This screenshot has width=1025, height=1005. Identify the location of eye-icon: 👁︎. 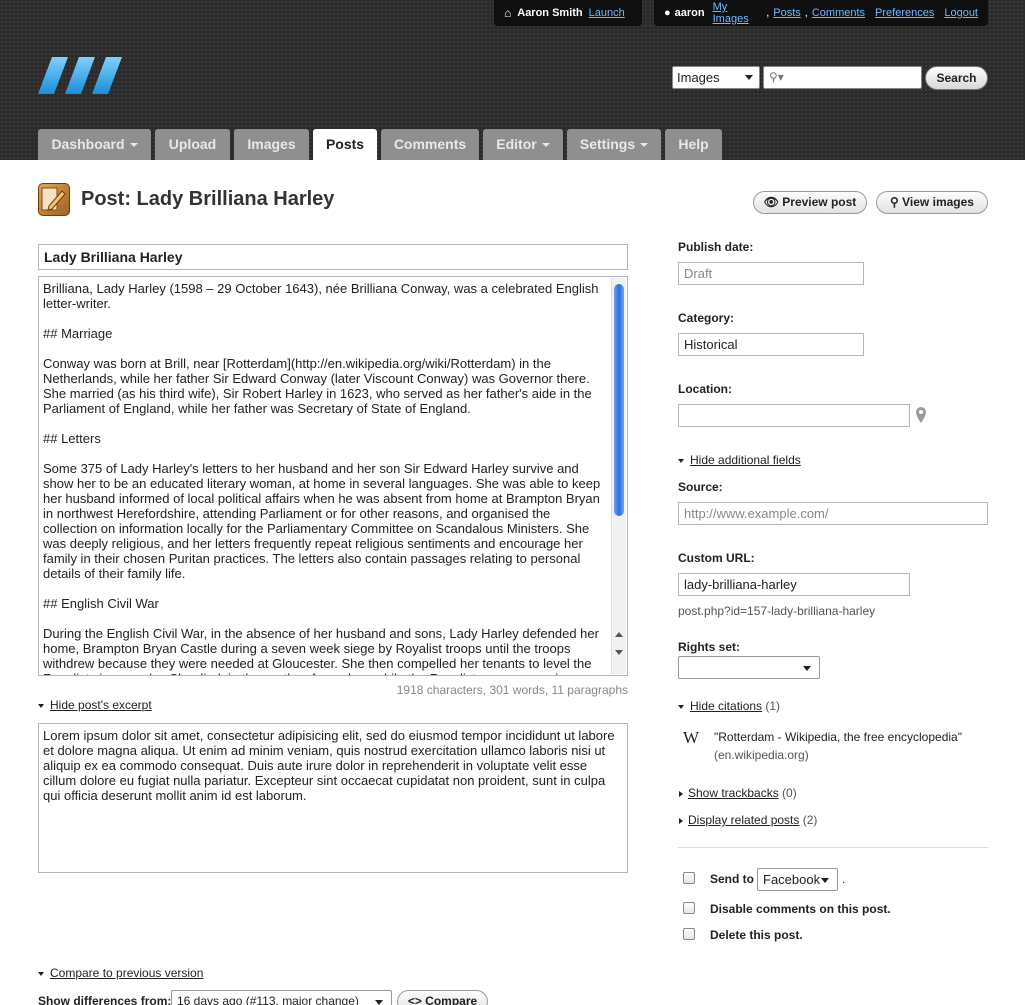
(773, 202).